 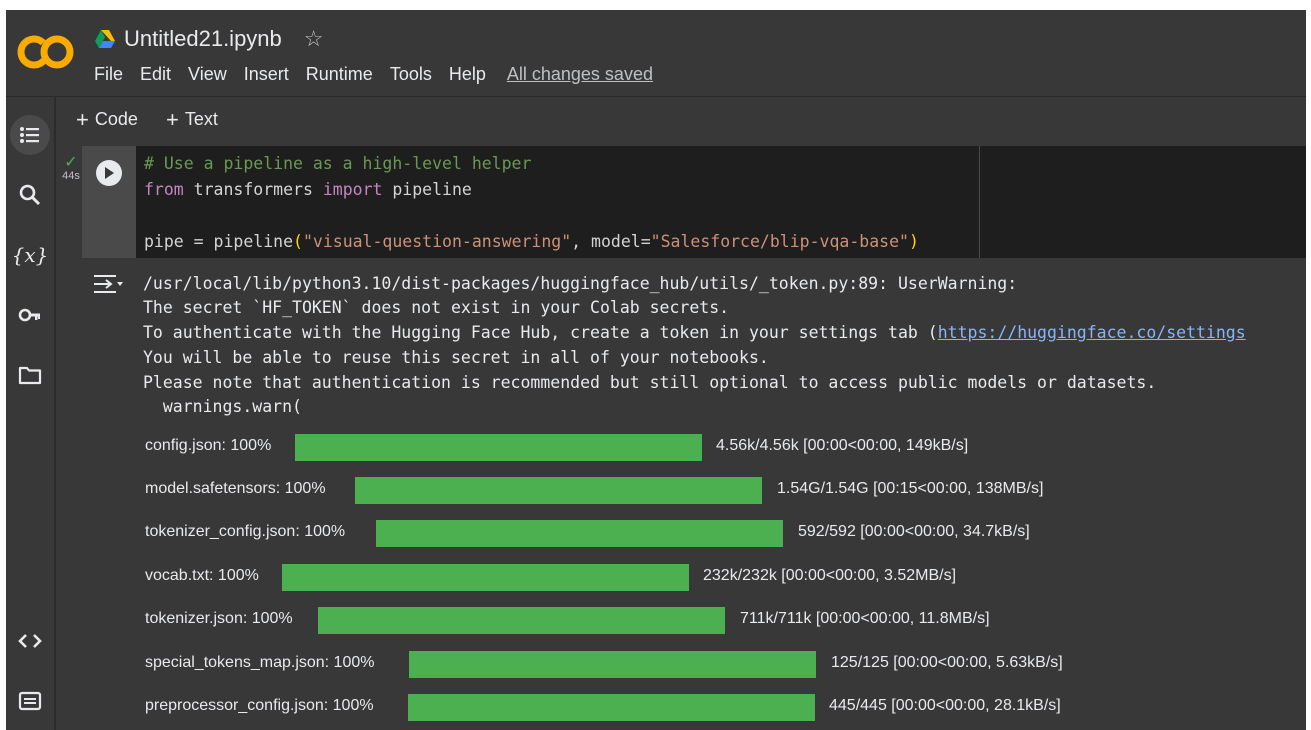 I want to click on code-line-1: # Use a pipeline as a high-level helper, so click(x=337, y=163).